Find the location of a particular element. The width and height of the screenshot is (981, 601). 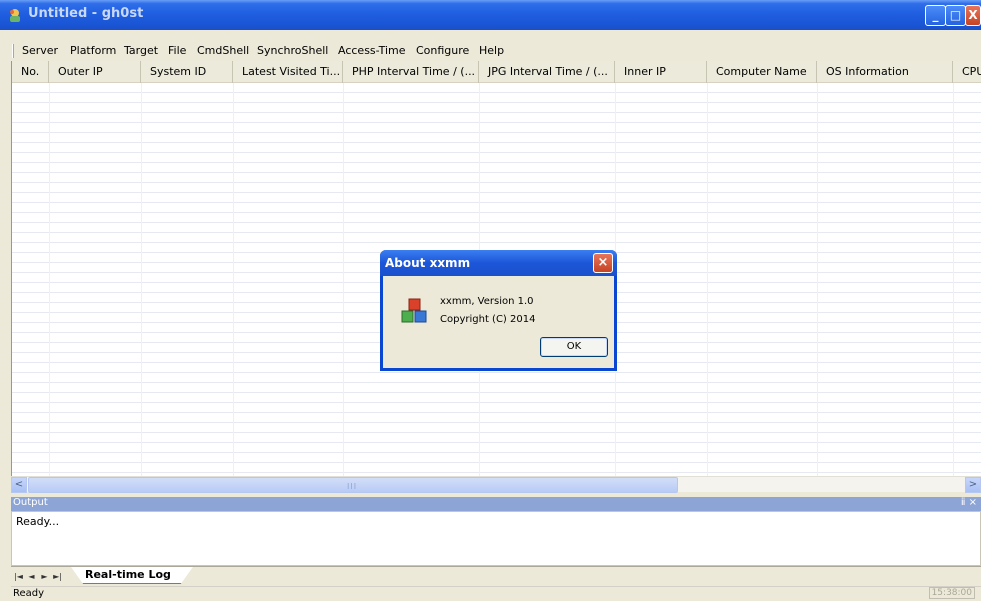

menu-synchroshell: SynchroShell is located at coordinates (292, 50).